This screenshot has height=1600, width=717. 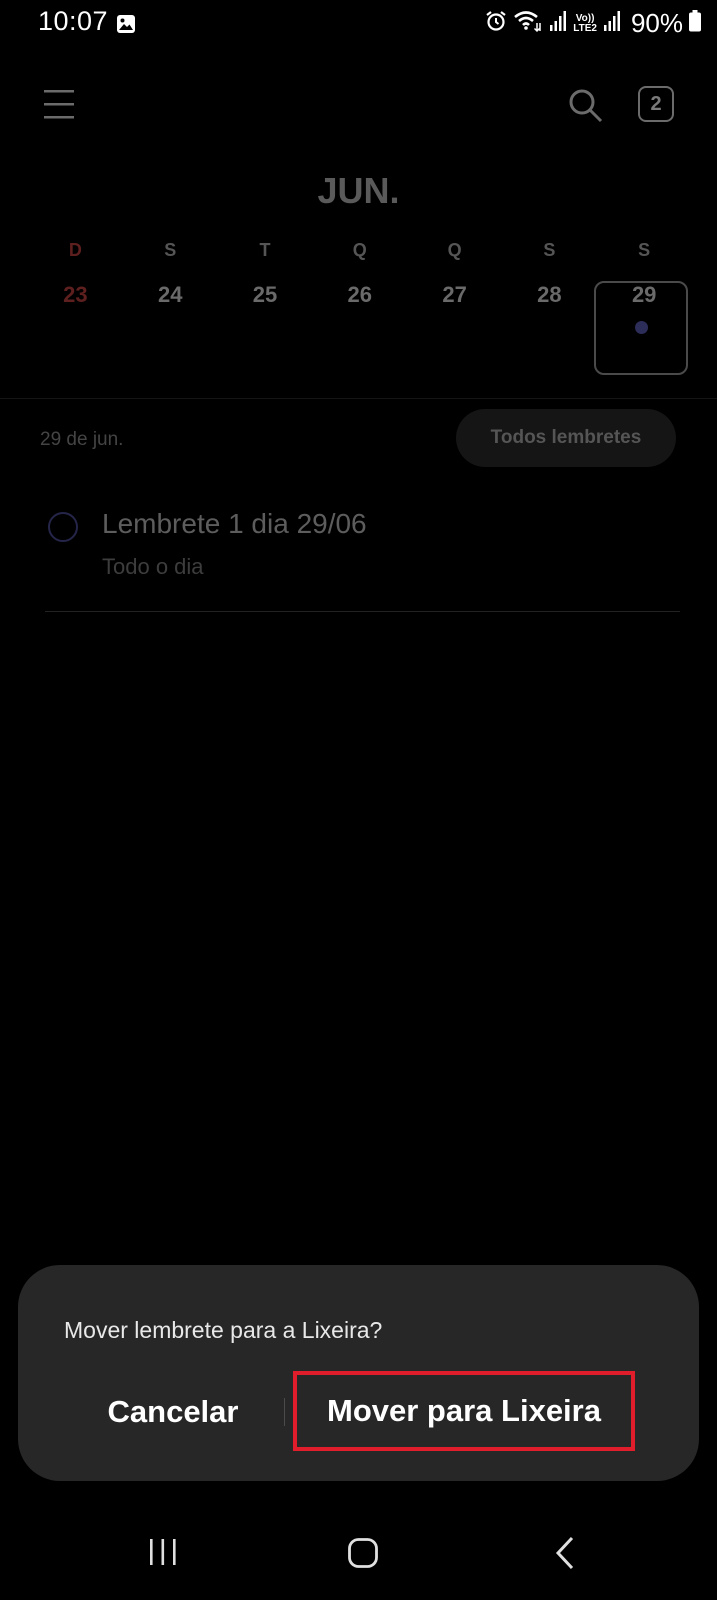 I want to click on day-number: 27, so click(x=454, y=294).